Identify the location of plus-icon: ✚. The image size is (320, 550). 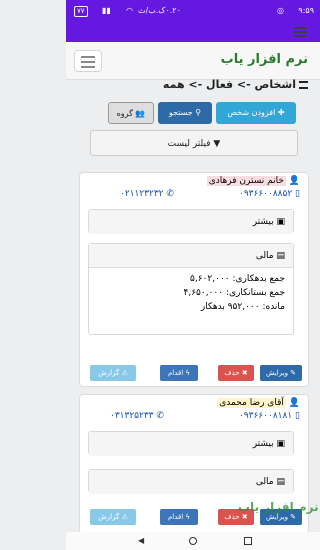
(280, 112).